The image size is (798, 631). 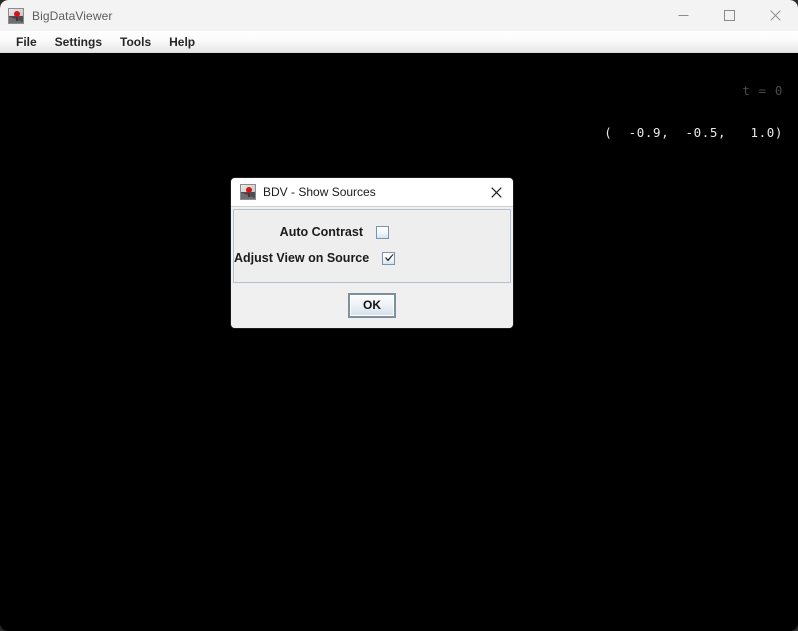 What do you see at coordinates (372, 258) in the screenshot?
I see `adjust-view-on-source-row: Adjust View on Source` at bounding box center [372, 258].